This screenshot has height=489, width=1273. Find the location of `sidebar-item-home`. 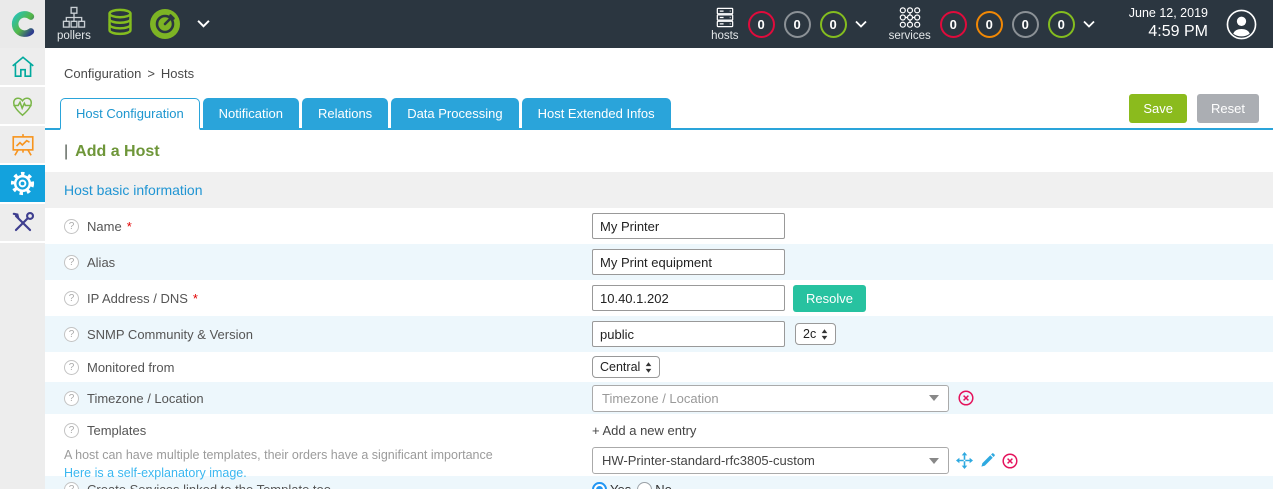

sidebar-item-home is located at coordinates (22, 67).